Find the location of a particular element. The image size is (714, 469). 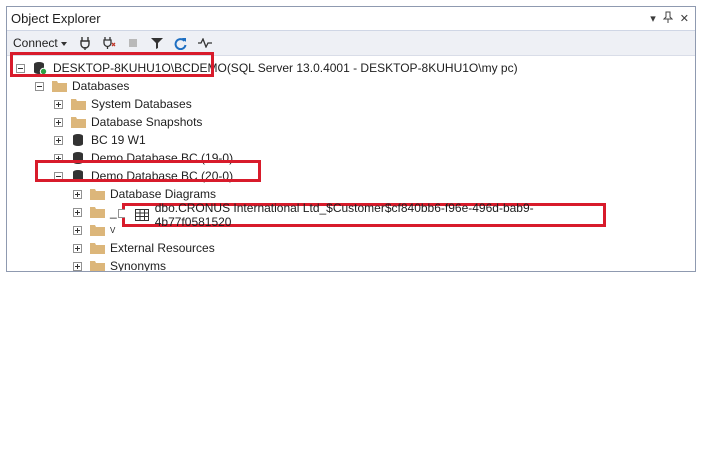

filter-icon is located at coordinates (157, 43).